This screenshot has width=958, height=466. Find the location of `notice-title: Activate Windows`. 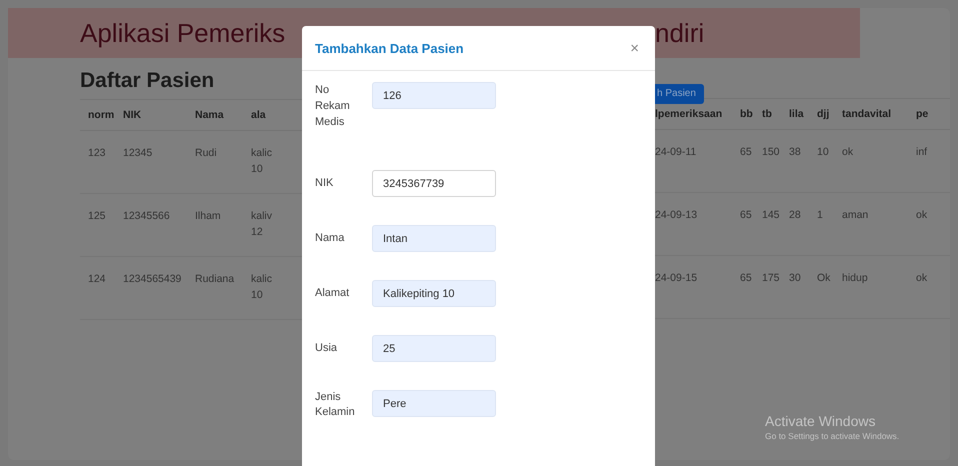

notice-title: Activate Windows is located at coordinates (820, 421).